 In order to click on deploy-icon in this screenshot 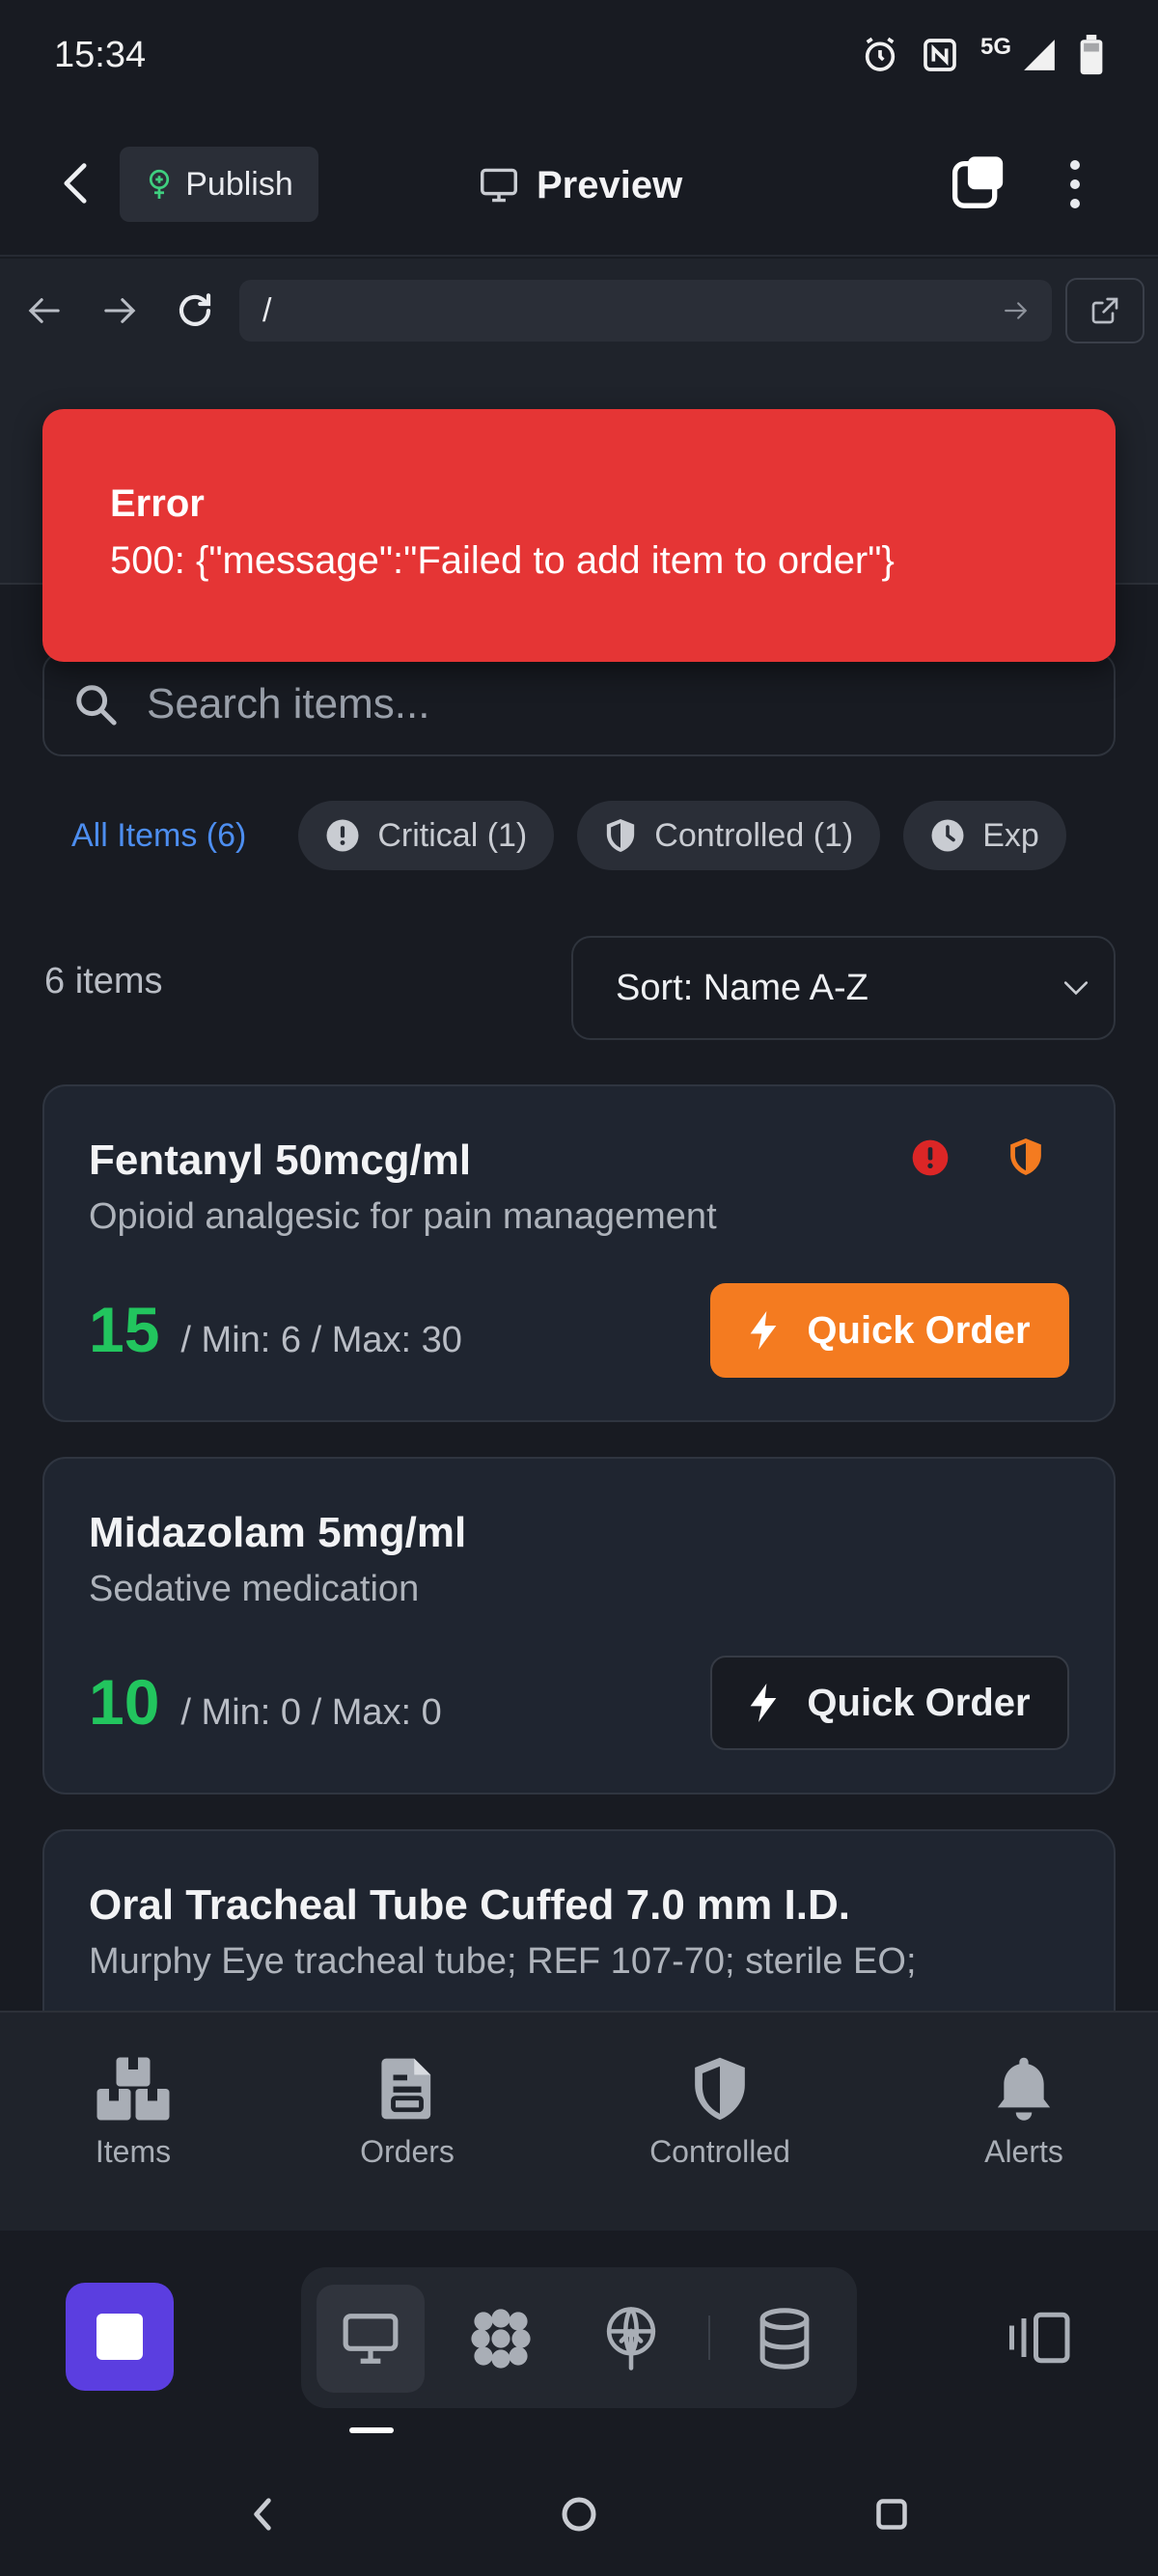, I will do `click(631, 2339)`.